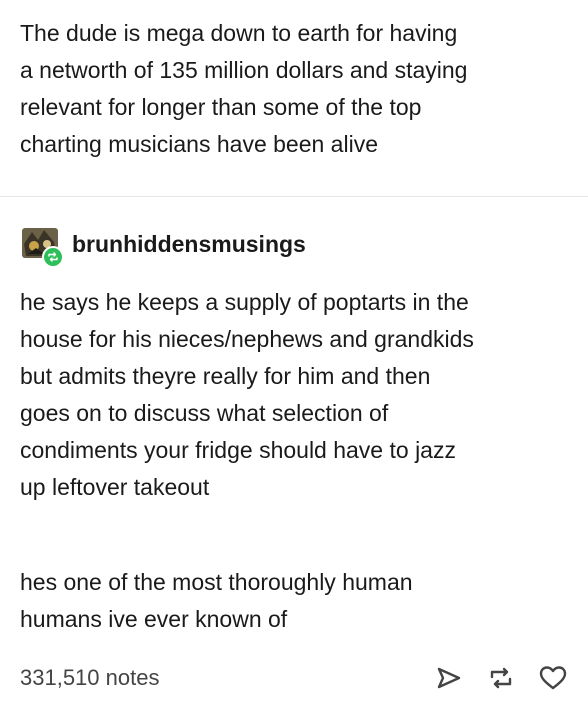 The image size is (588, 710). Describe the element at coordinates (89, 678) in the screenshot. I see `notes-count: 331,510 notes` at that location.